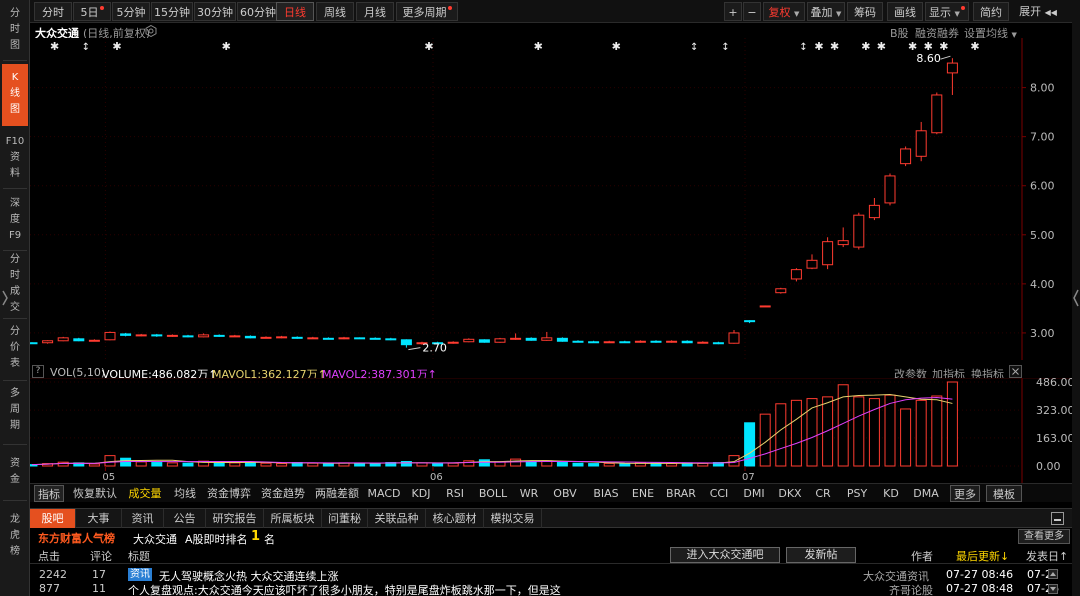 This screenshot has height=596, width=1080. I want to click on chips-button: 筹码, so click(865, 11).